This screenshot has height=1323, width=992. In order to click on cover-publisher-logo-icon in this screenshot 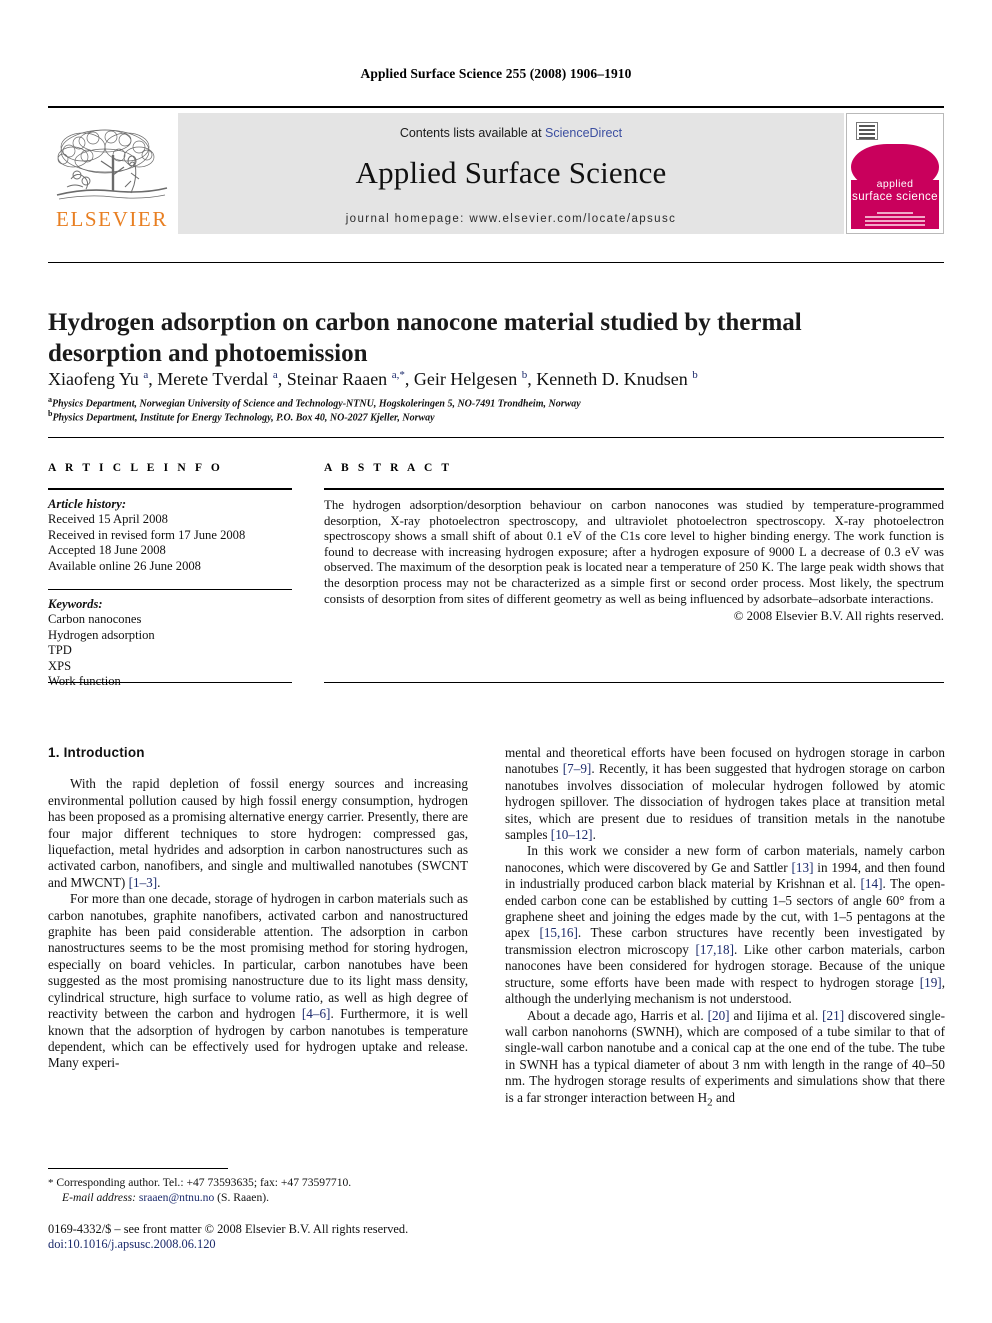, I will do `click(867, 131)`.